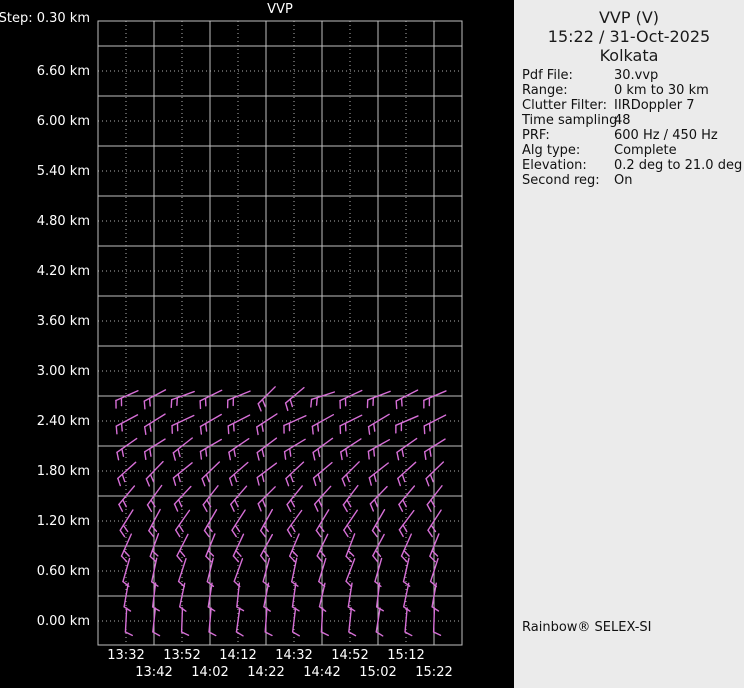  Describe the element at coordinates (564, 105) in the screenshot. I see `field-label: Clutter Filter:` at that location.